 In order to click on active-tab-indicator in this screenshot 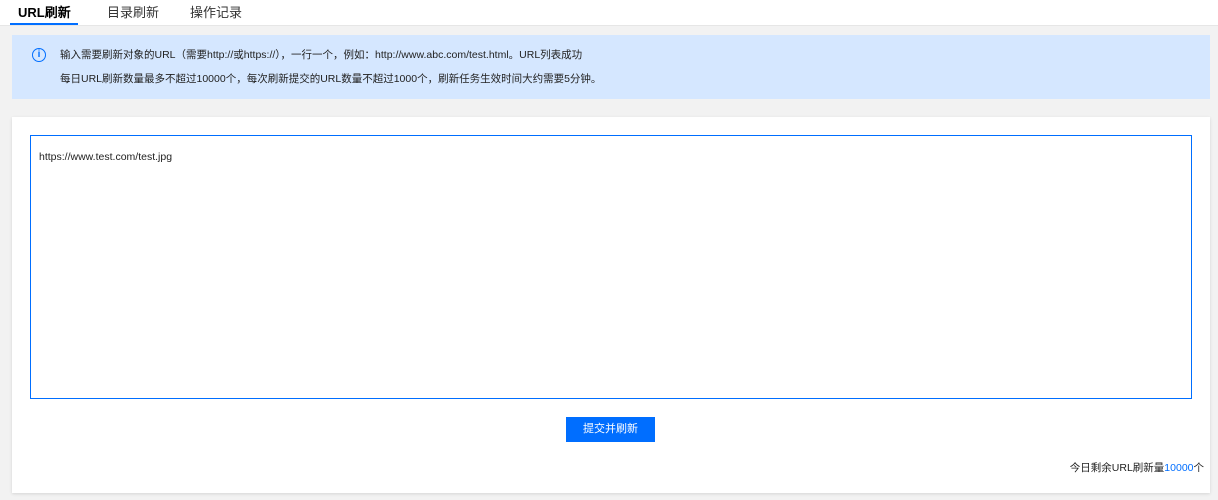, I will do `click(44, 24)`.